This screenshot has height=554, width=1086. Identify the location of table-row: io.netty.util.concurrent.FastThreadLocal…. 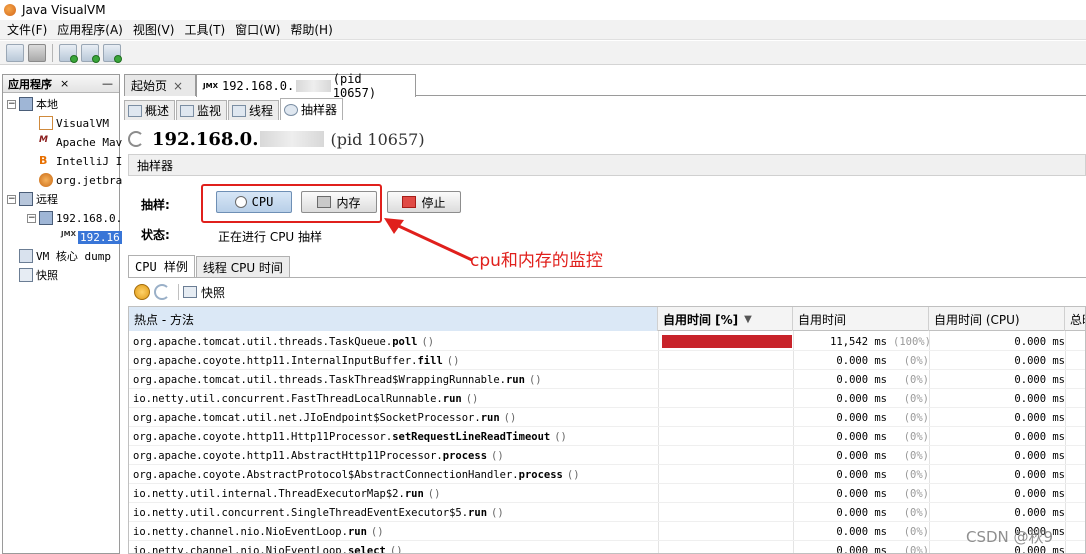
(607, 398).